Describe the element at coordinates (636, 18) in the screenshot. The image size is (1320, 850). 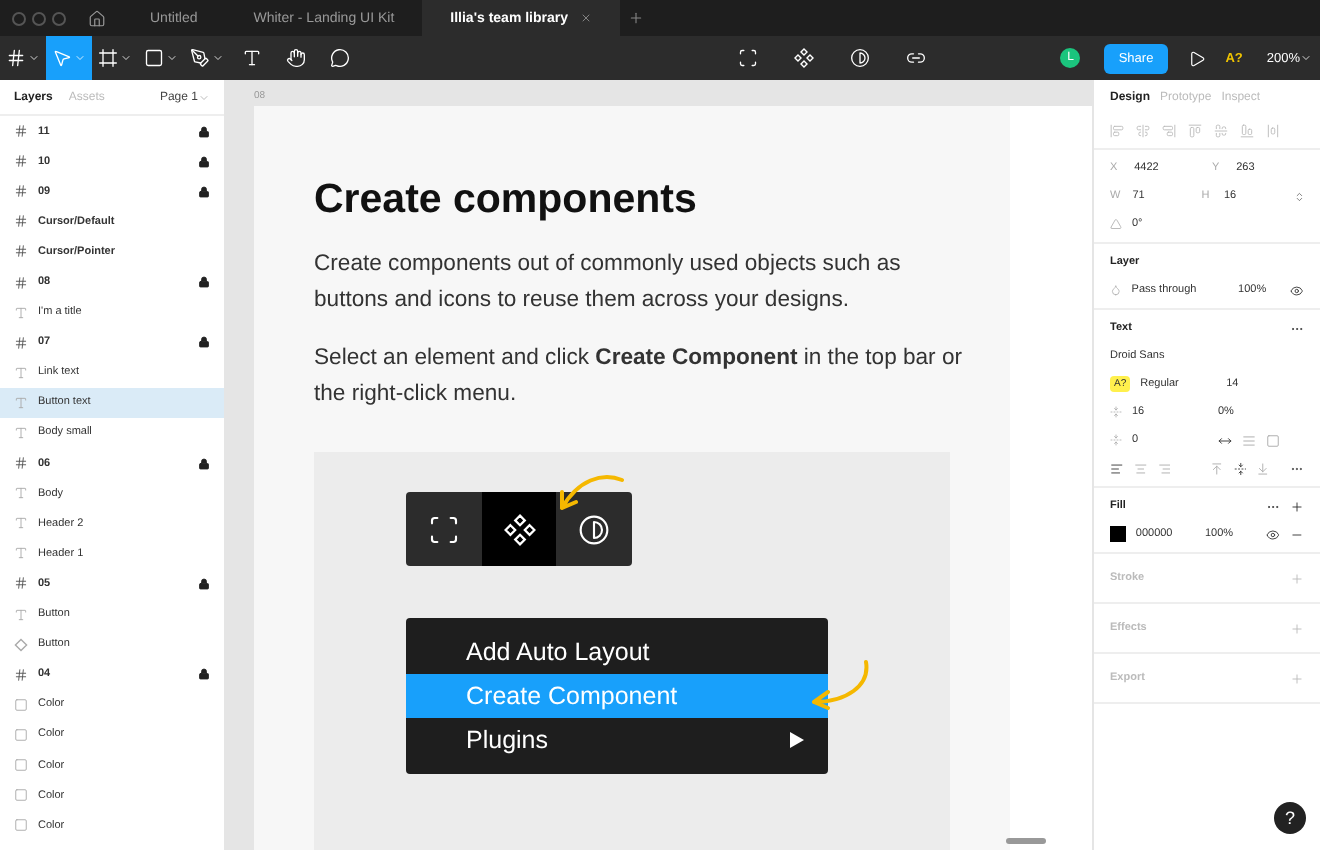
I see `new-tab-icon` at that location.